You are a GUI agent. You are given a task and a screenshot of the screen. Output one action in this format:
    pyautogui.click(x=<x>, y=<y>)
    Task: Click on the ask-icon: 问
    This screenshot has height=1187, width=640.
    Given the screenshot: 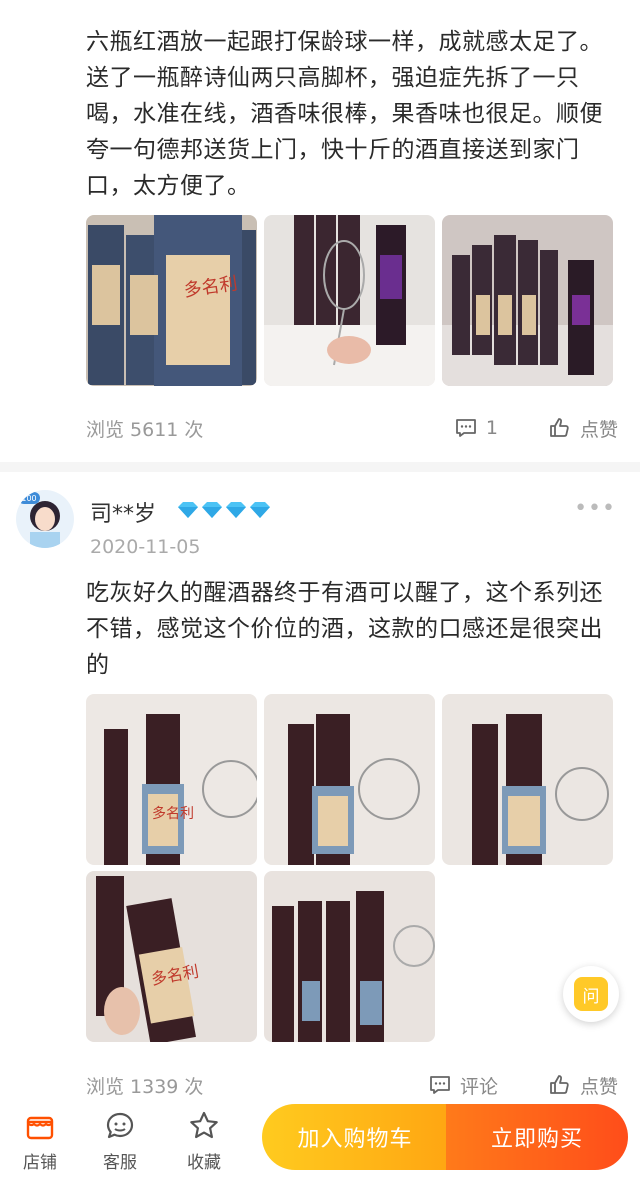 What is the action you would take?
    pyautogui.click(x=591, y=994)
    